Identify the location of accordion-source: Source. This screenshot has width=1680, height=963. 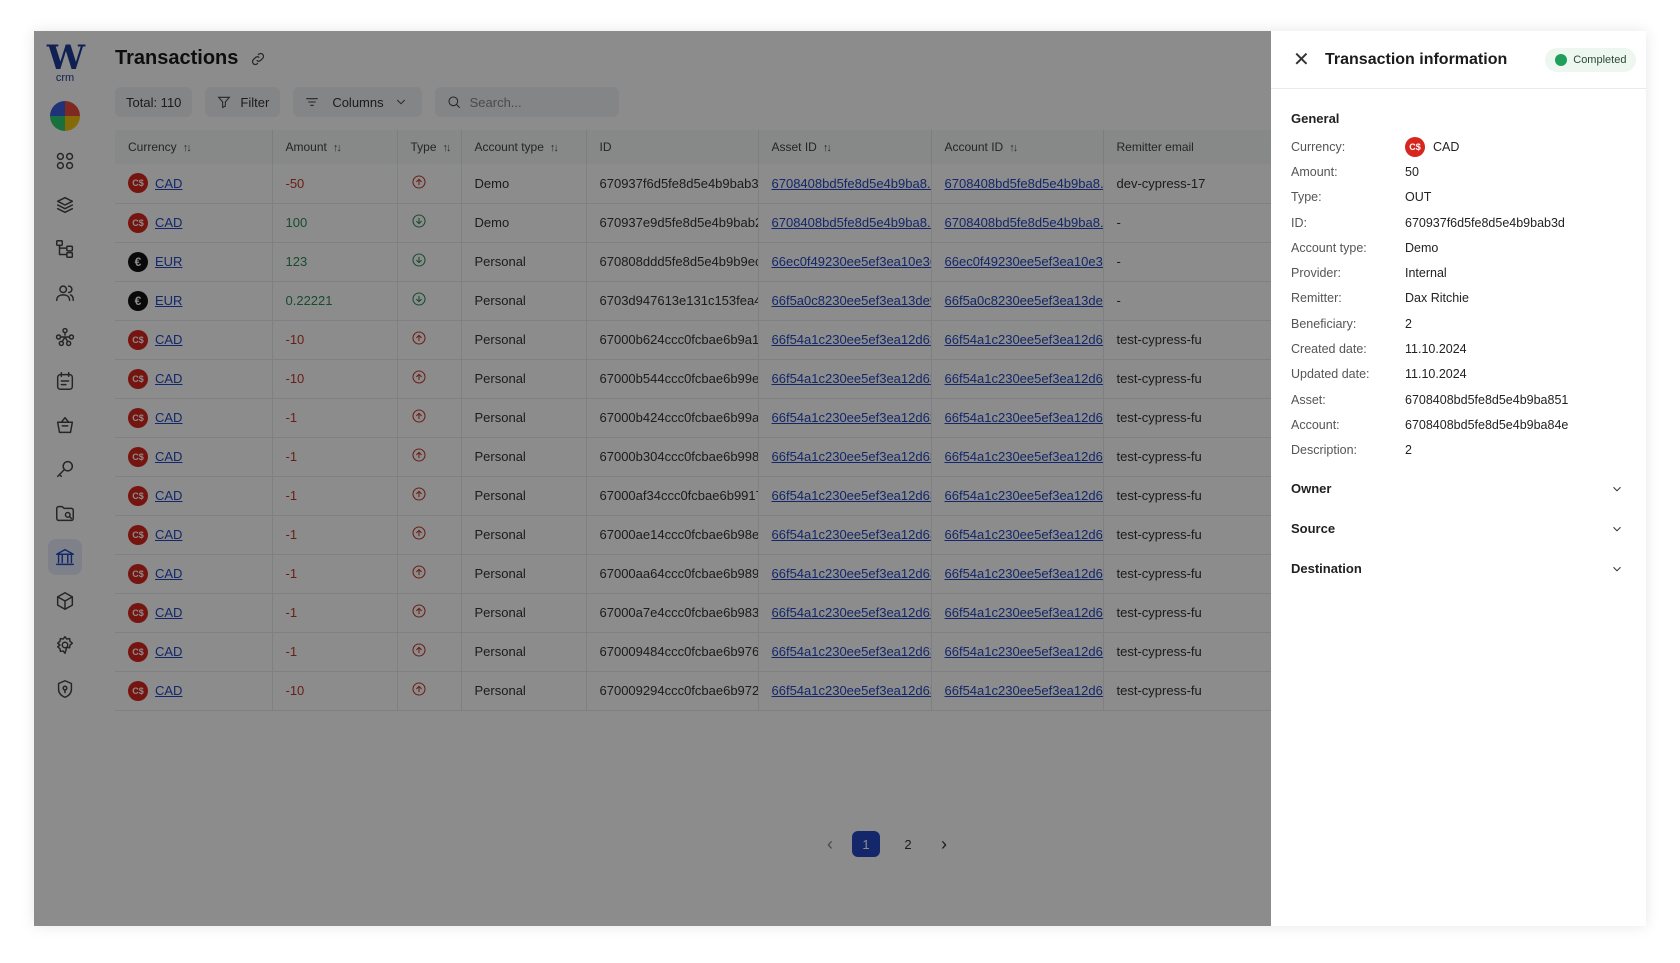
(1458, 529).